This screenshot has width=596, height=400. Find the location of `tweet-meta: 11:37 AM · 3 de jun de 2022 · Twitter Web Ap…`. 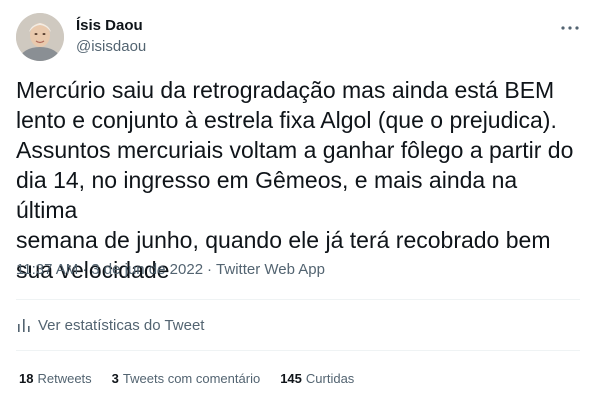

tweet-meta: 11:37 AM · 3 de jun de 2022 · Twitter Web Ap… is located at coordinates (170, 270).